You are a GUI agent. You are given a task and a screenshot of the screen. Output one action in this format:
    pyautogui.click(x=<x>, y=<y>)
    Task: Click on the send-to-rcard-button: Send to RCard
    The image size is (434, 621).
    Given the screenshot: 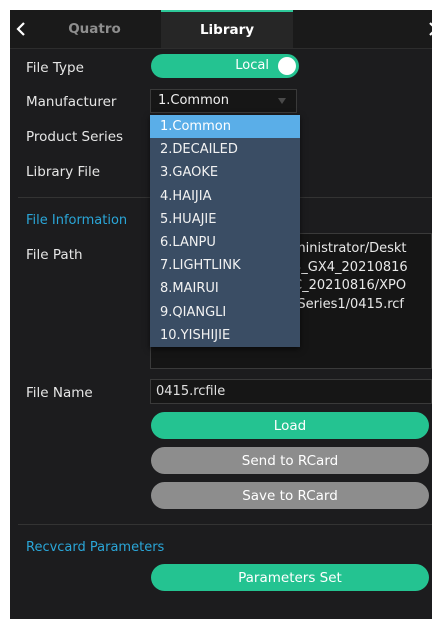 What is the action you would take?
    pyautogui.click(x=290, y=460)
    